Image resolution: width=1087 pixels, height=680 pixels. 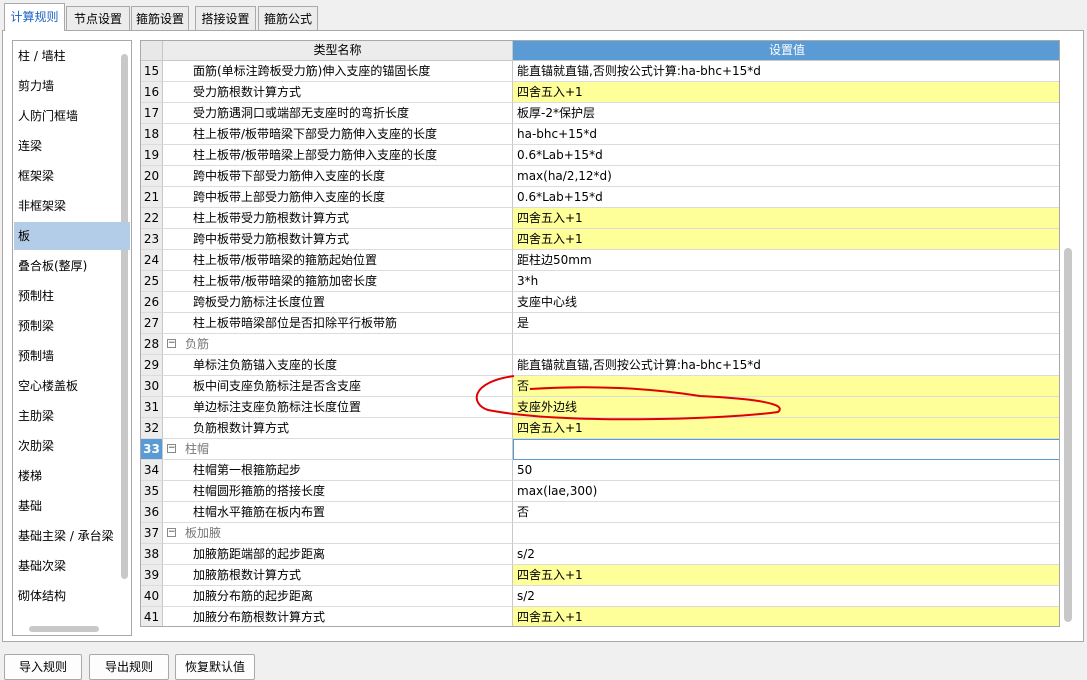 What do you see at coordinates (628, 398) in the screenshot?
I see `red-hand-annotation` at bounding box center [628, 398].